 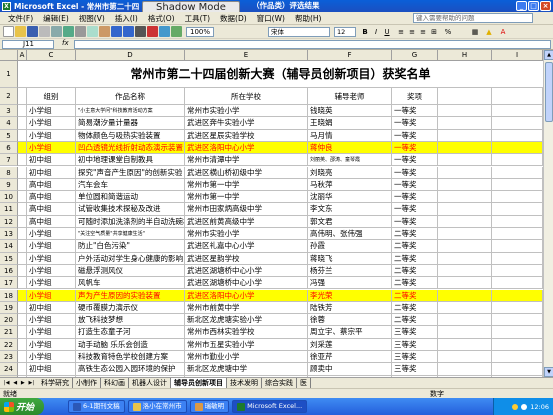 I want to click on menu-insert: 插入(I), so click(x=126, y=18).